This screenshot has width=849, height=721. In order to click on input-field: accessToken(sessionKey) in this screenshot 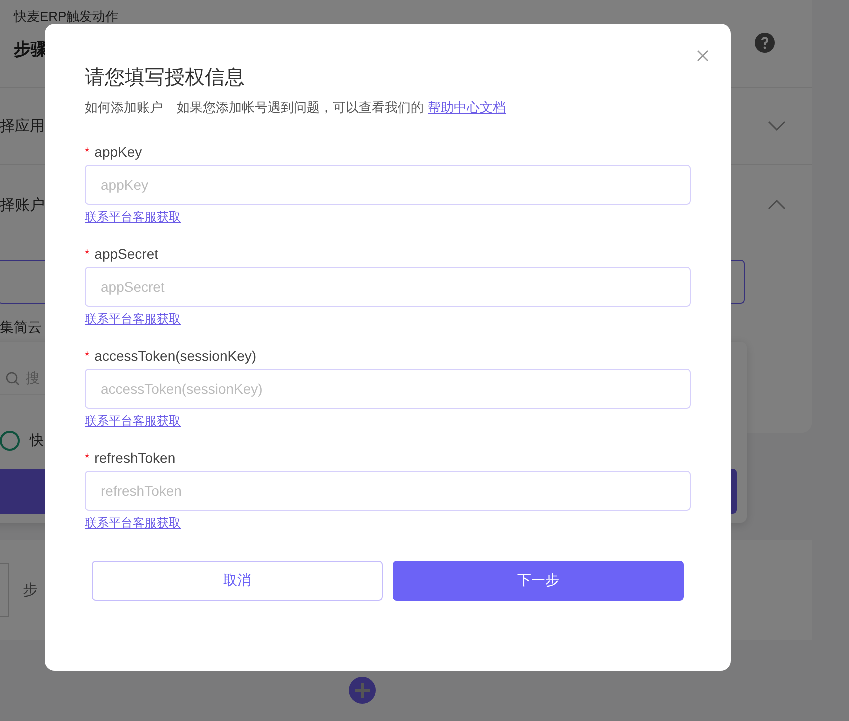, I will do `click(388, 389)`.